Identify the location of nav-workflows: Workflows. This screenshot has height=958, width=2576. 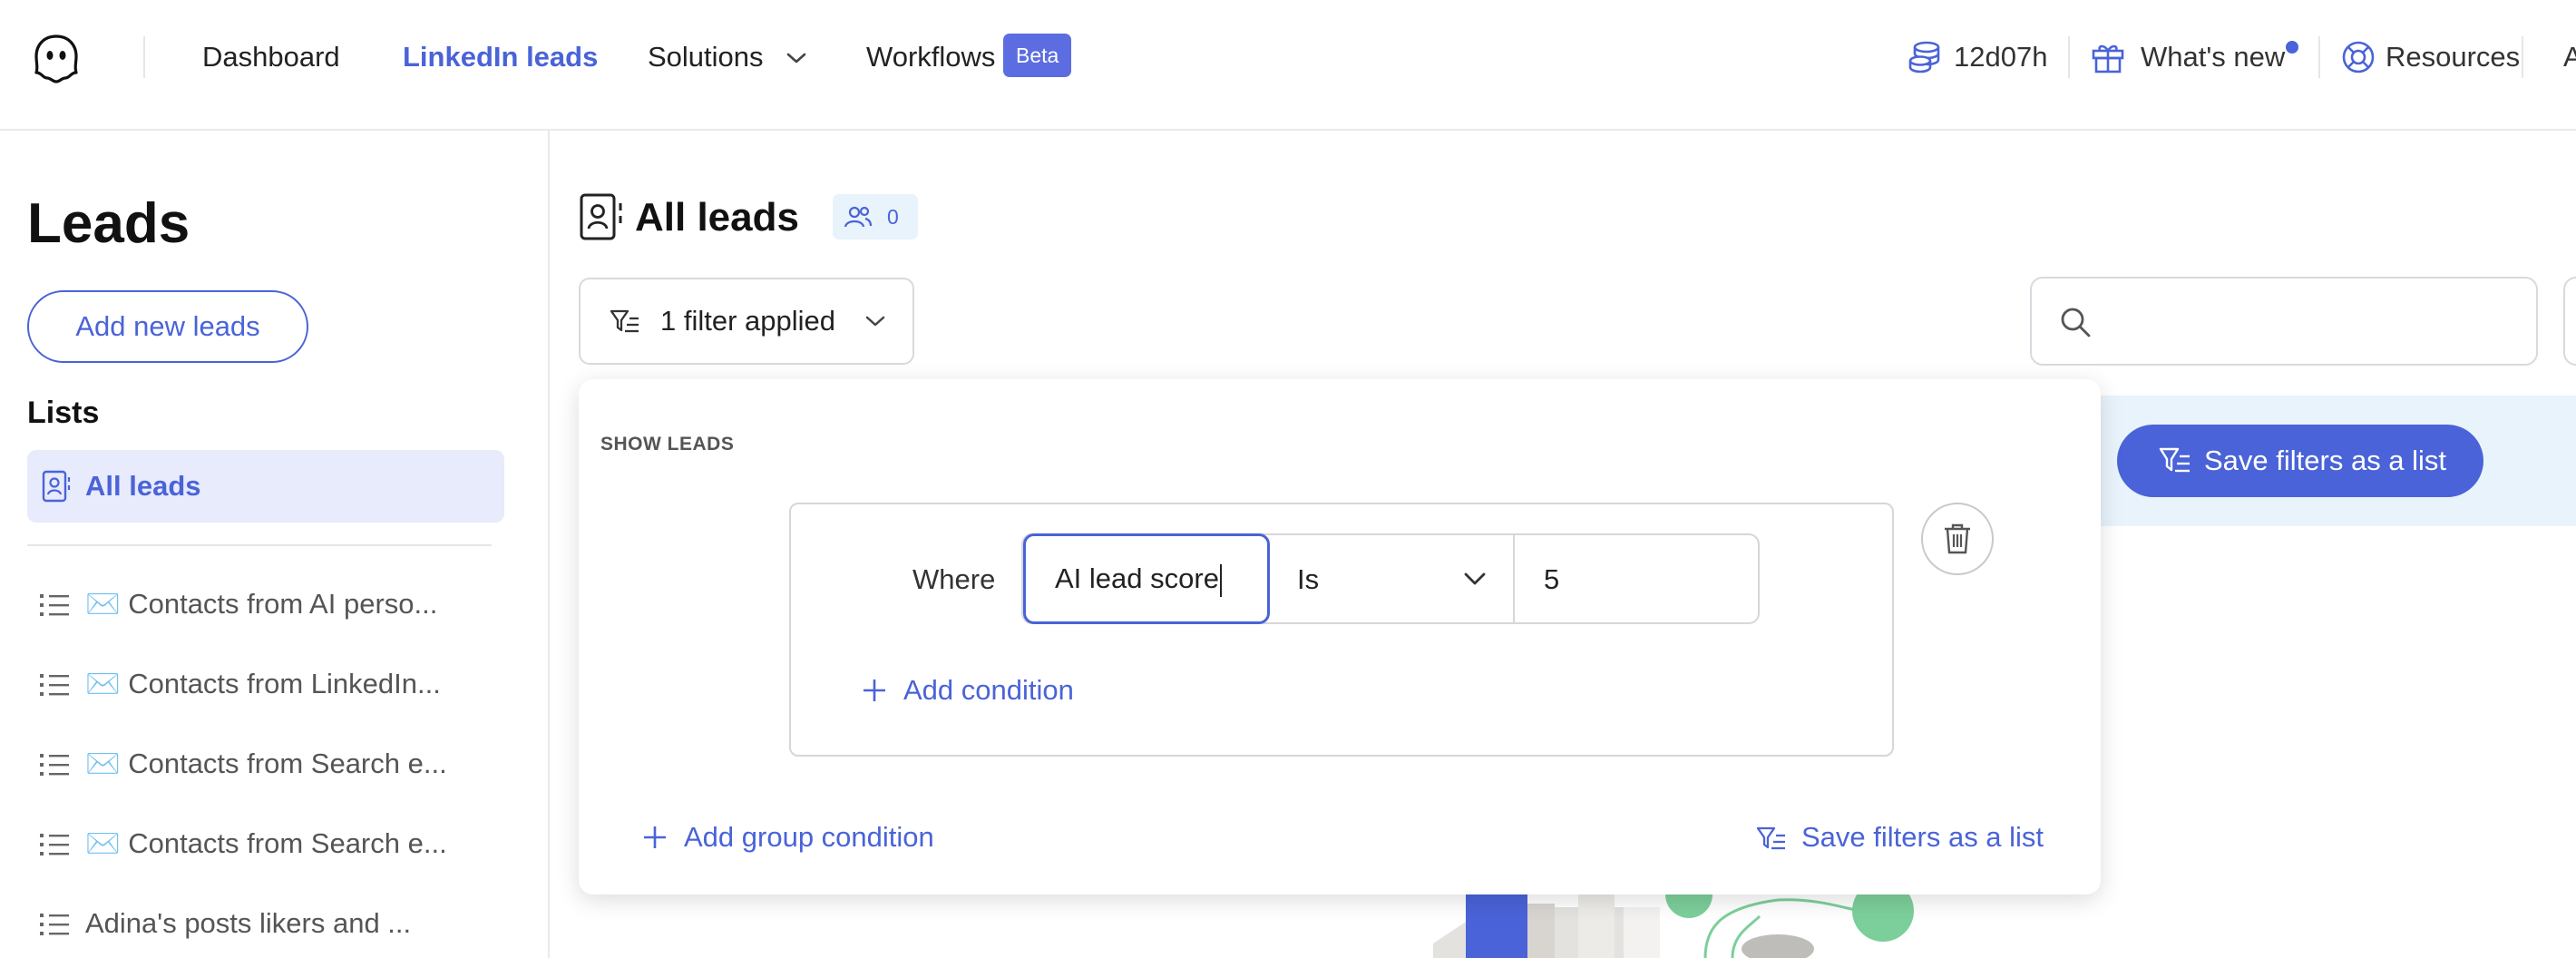
(930, 57).